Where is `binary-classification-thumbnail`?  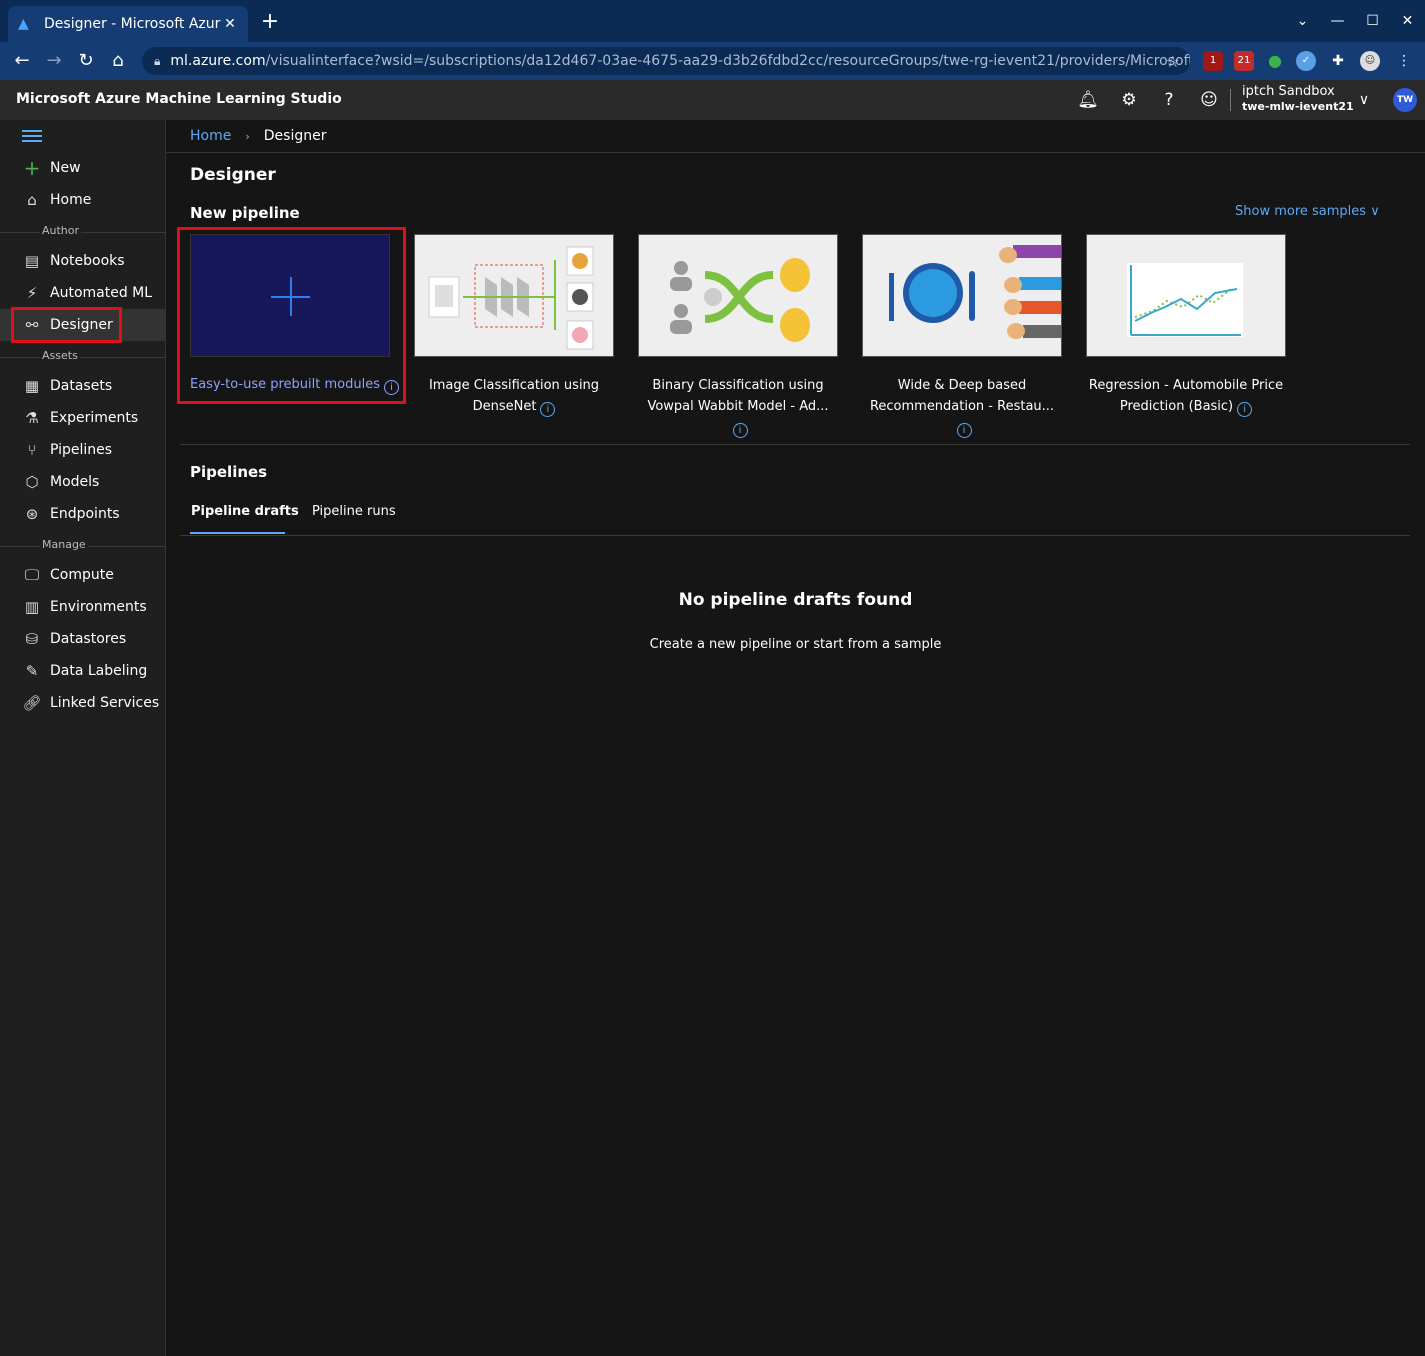
binary-classification-thumbnail is located at coordinates (738, 295).